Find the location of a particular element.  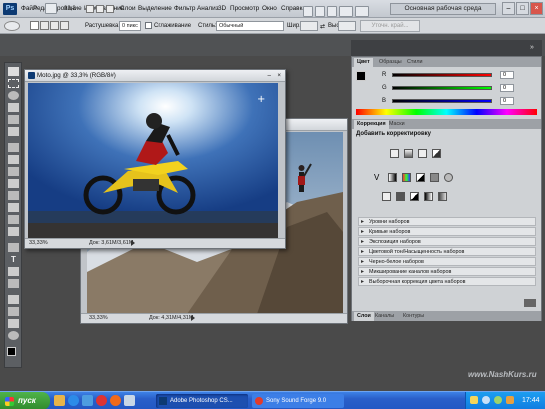

style-select: Обычный is located at coordinates (250, 26).